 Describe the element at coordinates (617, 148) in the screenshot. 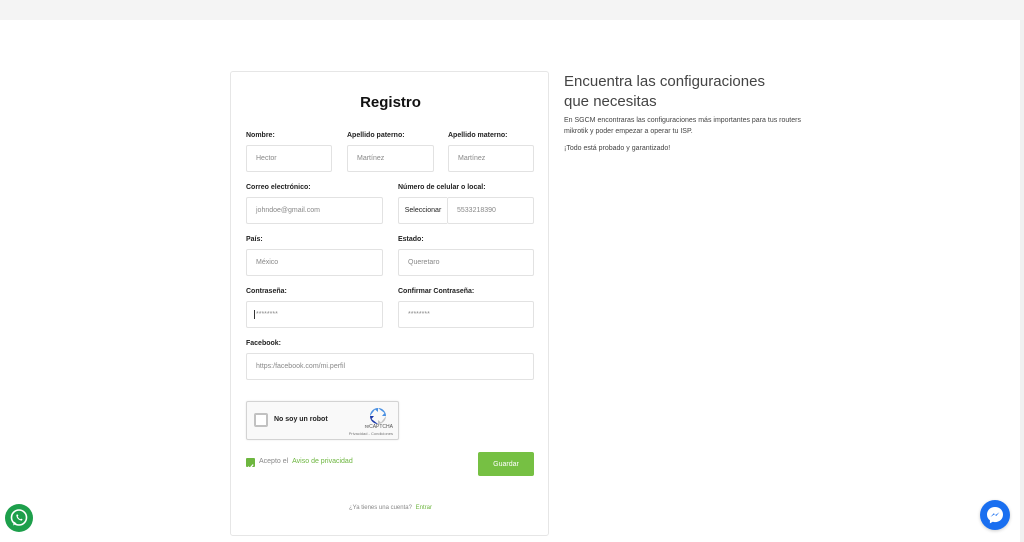

I see `side-note: ¡Todo está probado y garantizado!` at that location.